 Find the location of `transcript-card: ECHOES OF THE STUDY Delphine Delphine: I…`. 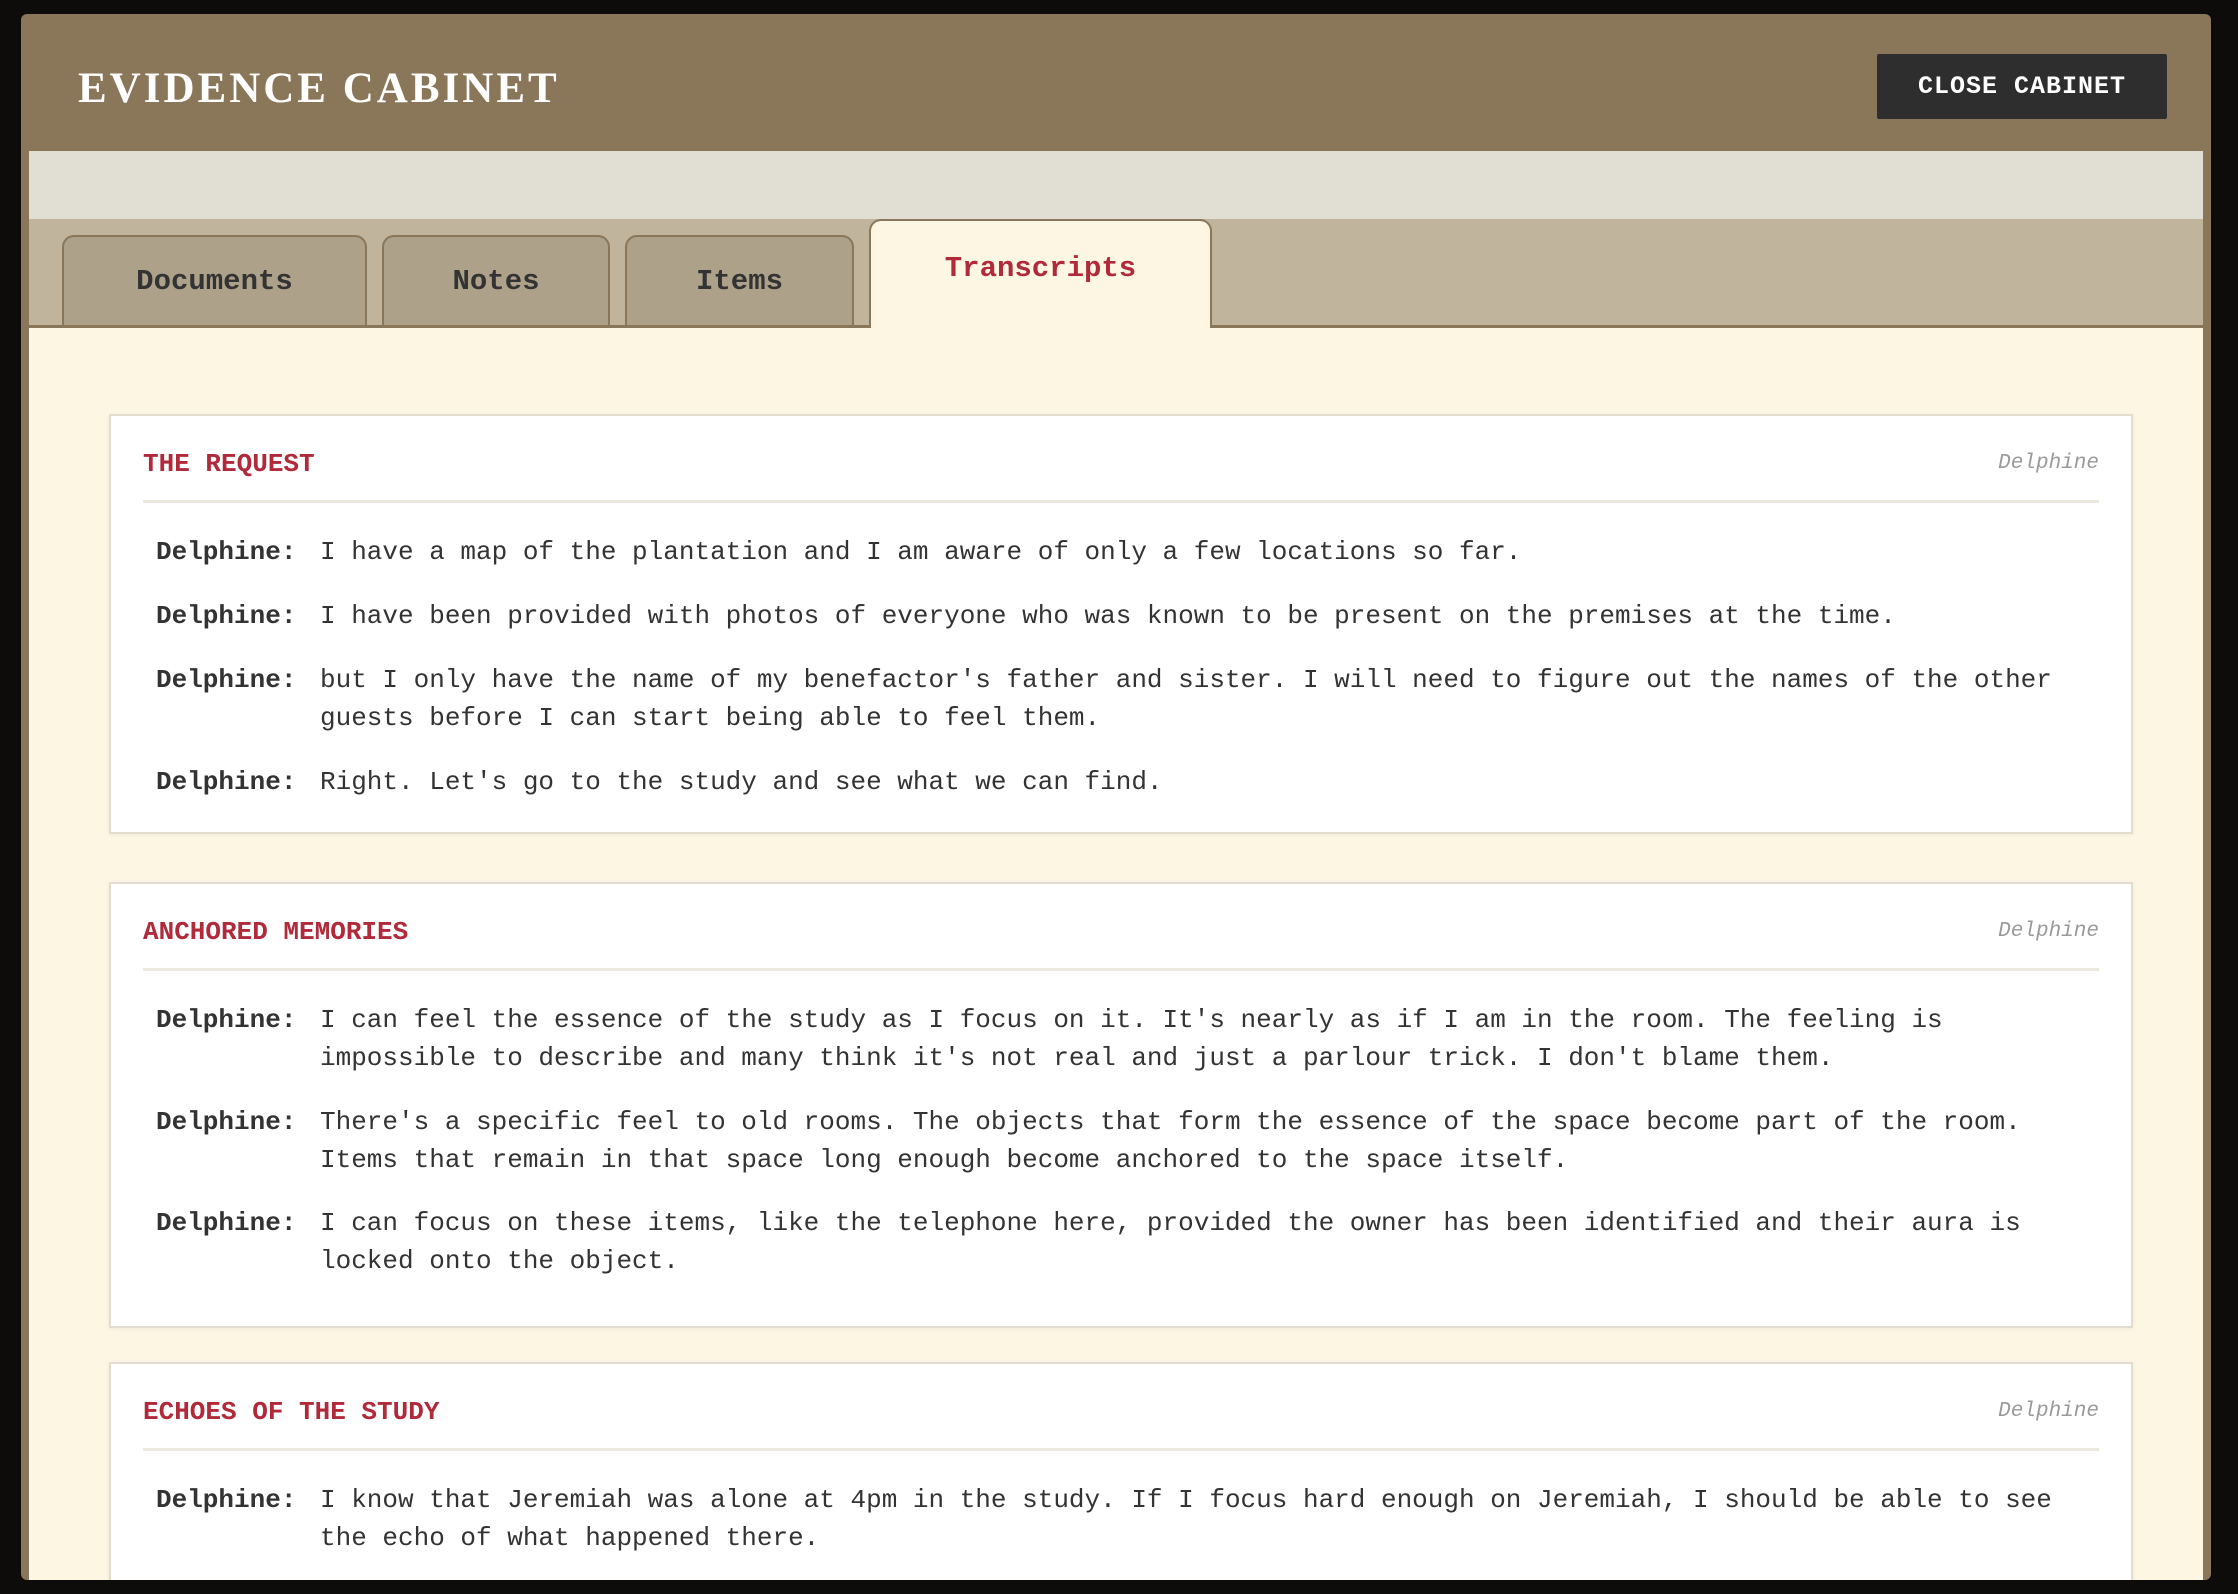

transcript-card: ECHOES OF THE STUDY Delphine Delphine: I… is located at coordinates (1121, 1471).